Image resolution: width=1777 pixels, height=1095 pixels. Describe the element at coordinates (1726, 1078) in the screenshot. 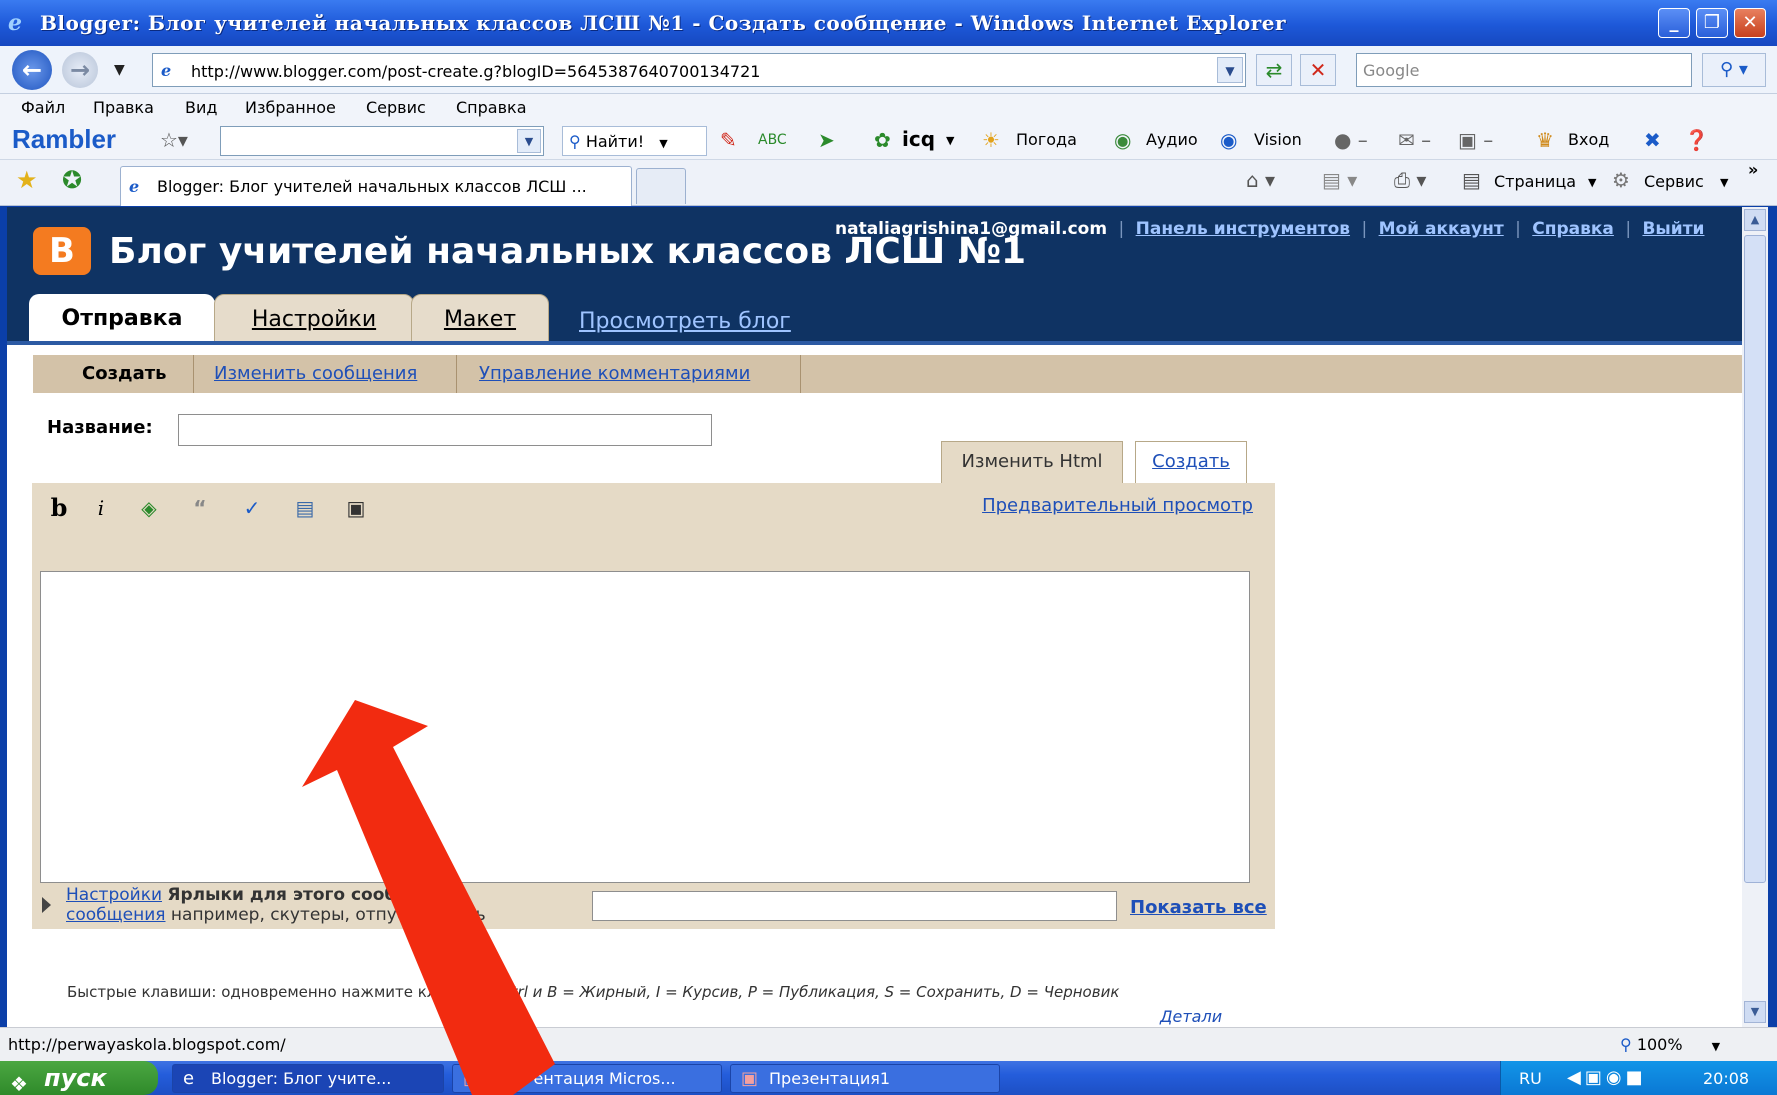

I see `clock: 20:08` at that location.